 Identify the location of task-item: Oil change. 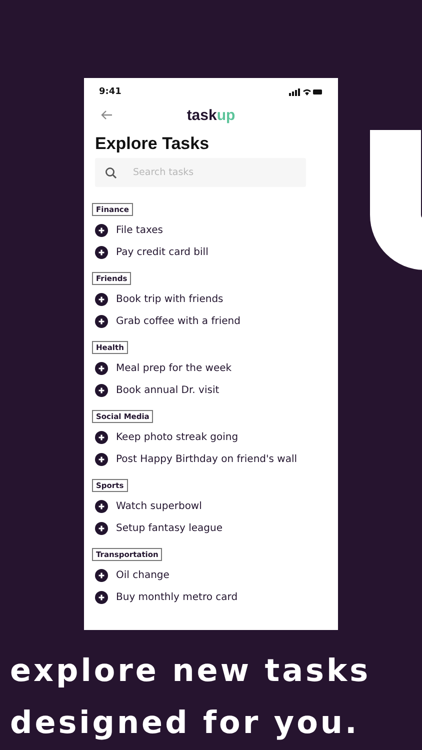
(143, 575).